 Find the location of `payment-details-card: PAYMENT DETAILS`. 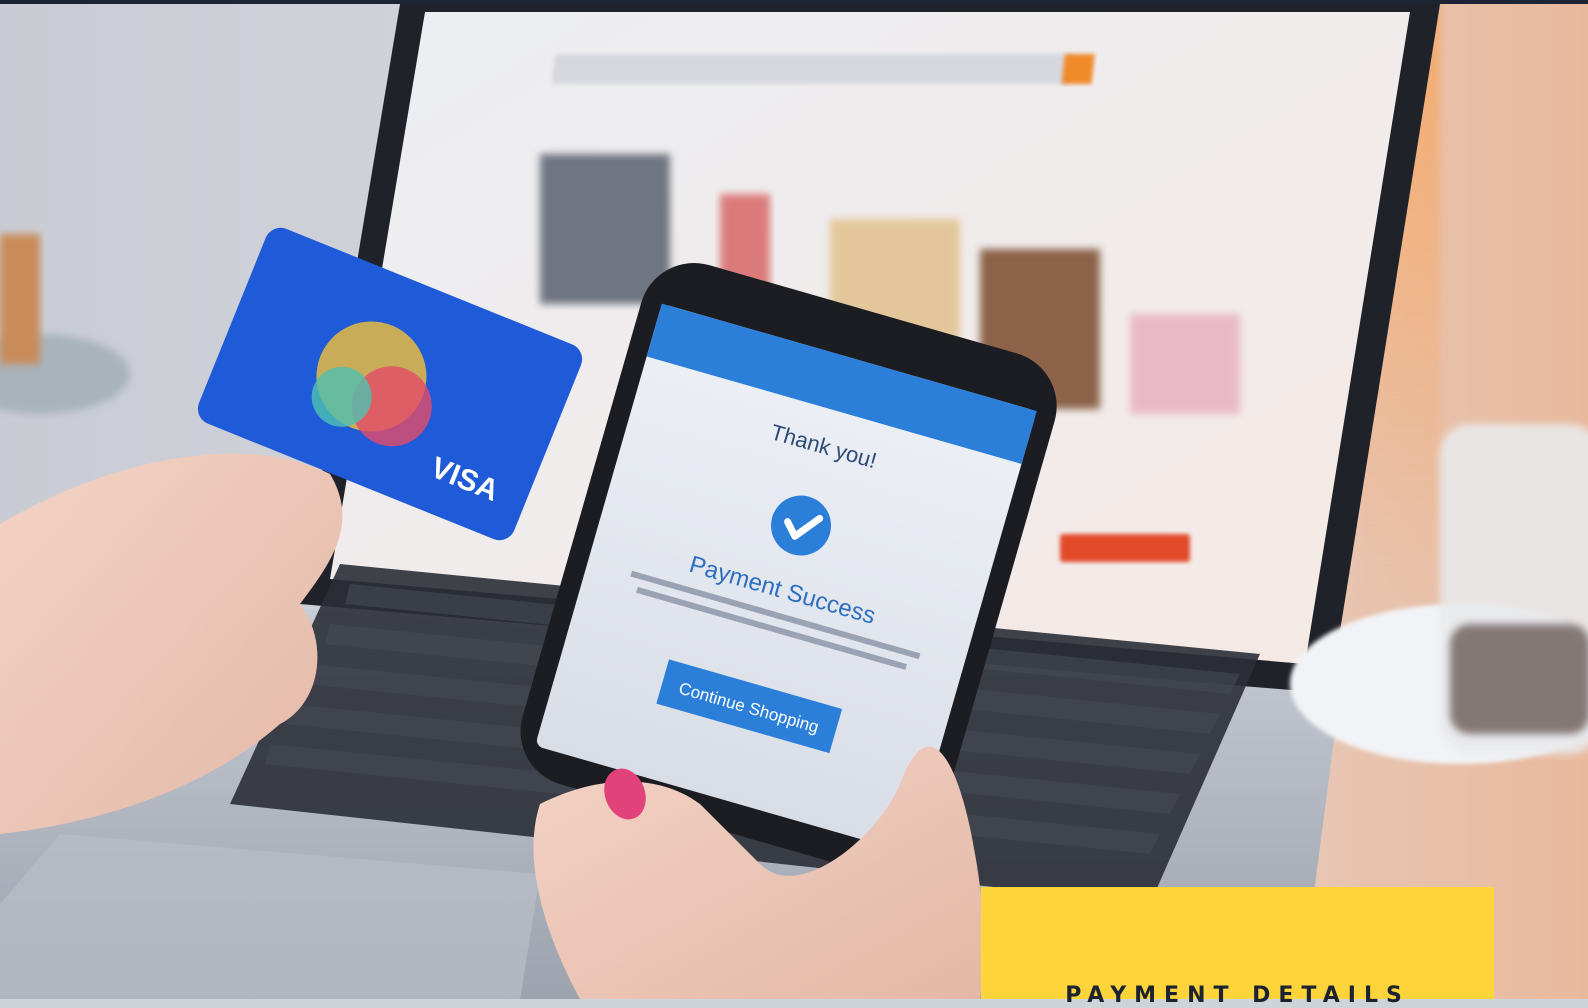

payment-details-card: PAYMENT DETAILS is located at coordinates (1237, 947).